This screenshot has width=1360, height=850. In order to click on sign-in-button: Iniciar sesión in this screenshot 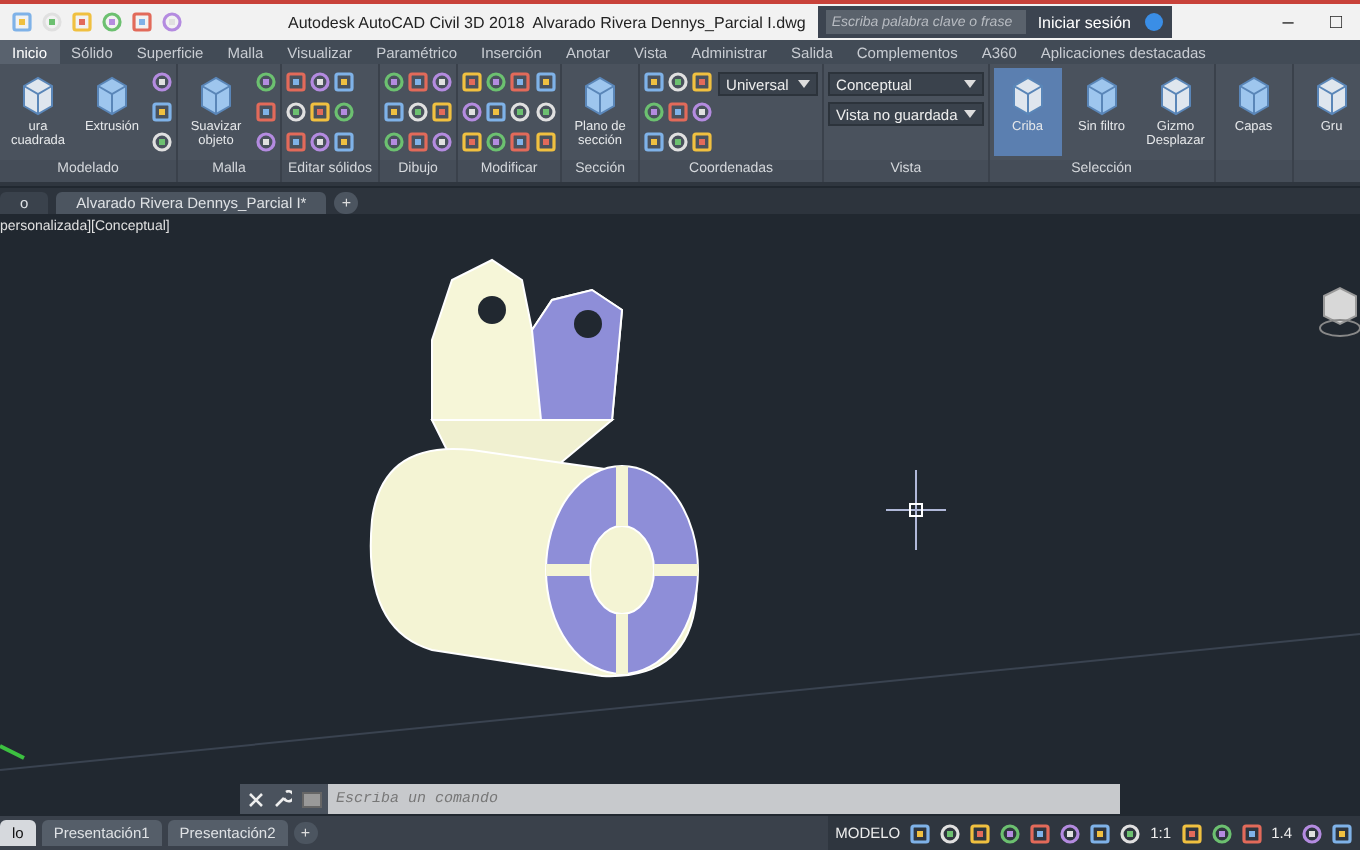, I will do `click(1084, 22)`.